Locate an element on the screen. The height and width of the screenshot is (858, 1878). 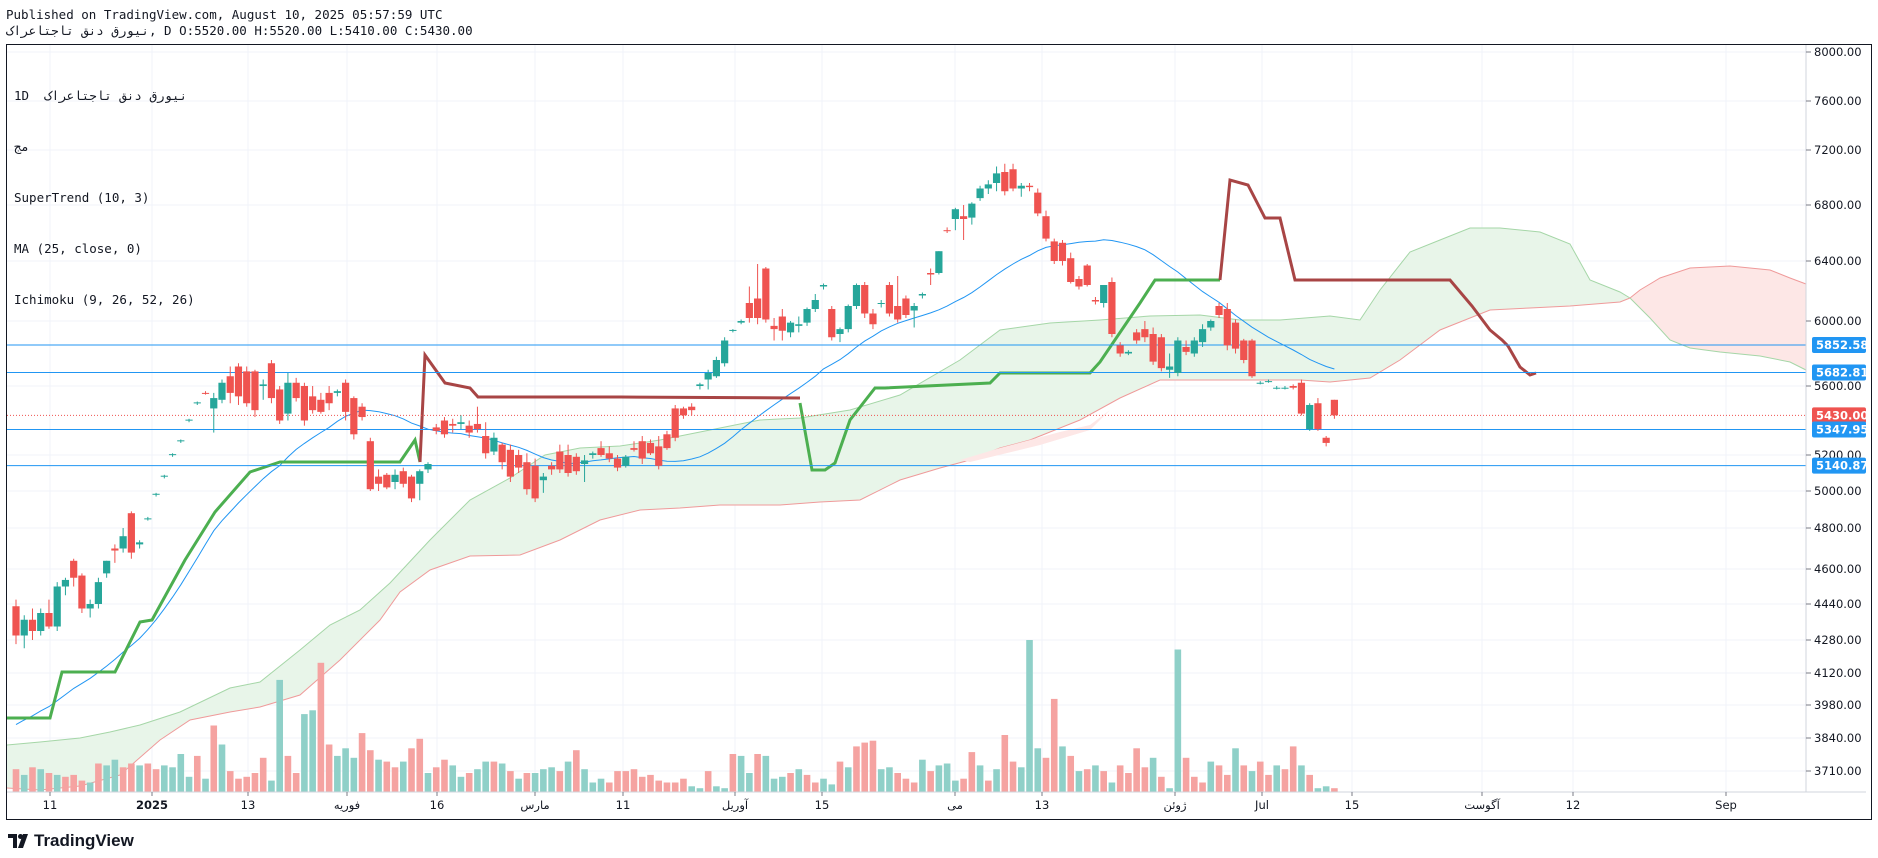
price-label-text: 5430.00 is located at coordinates (1842, 415).